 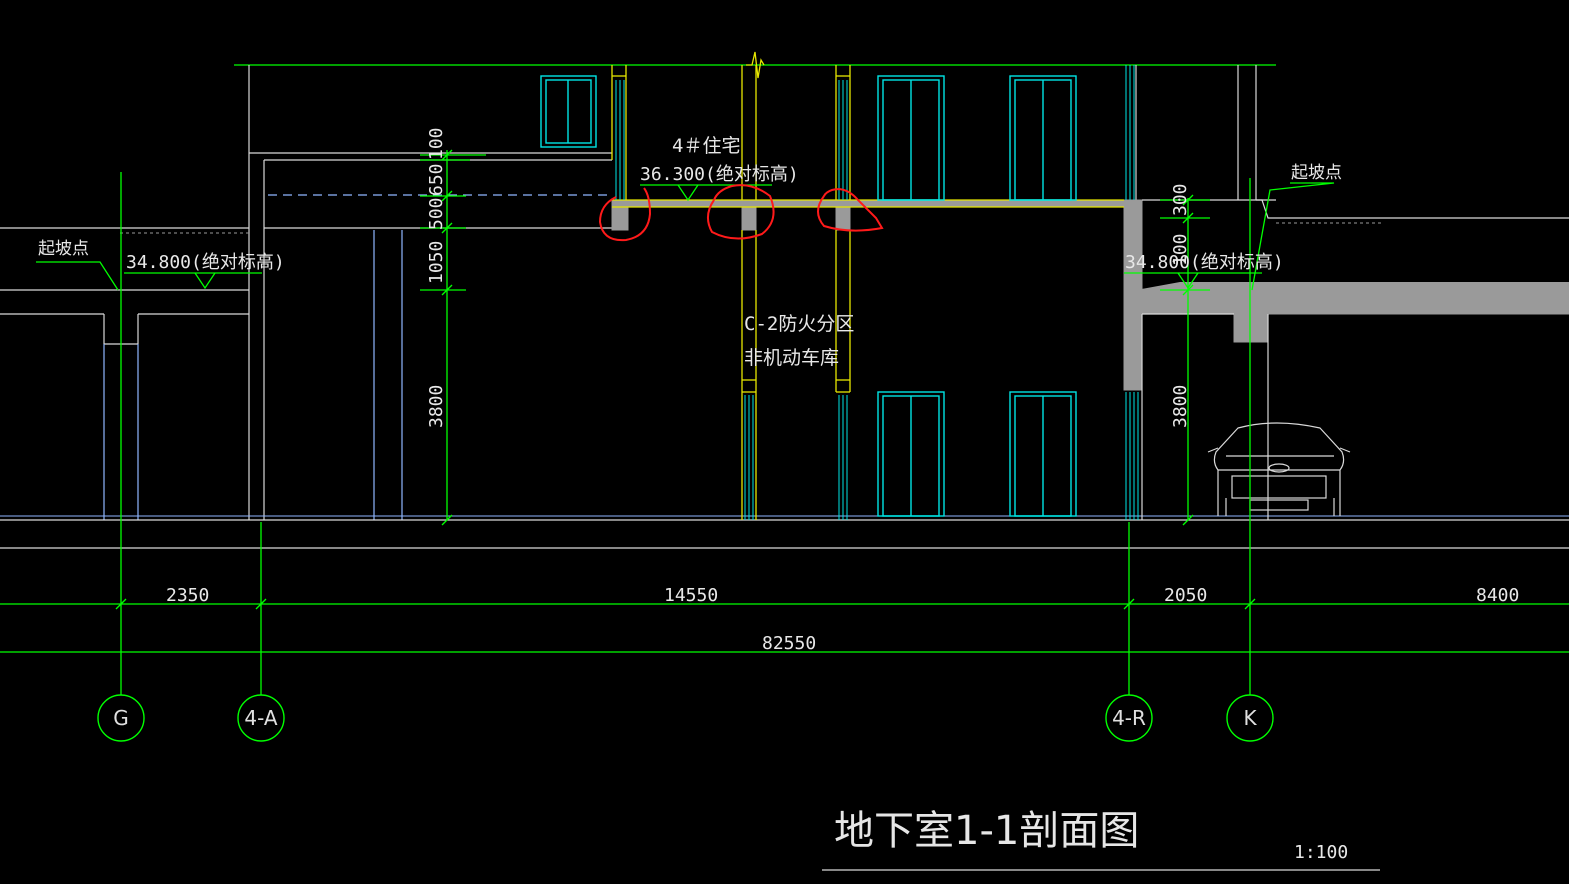 I want to click on drawing-title: 地下室1-1剖面图, so click(x=986, y=831).